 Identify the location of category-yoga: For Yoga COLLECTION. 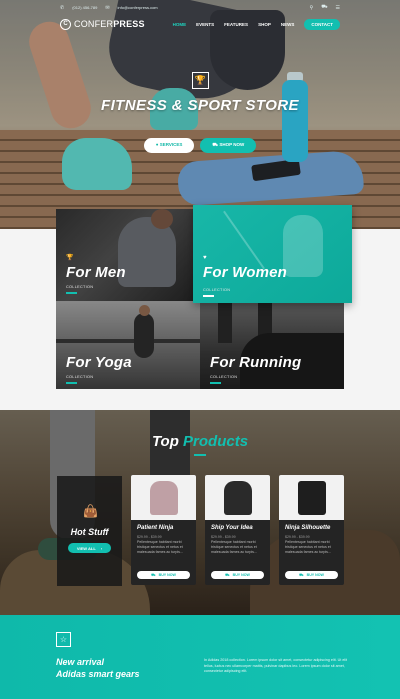
(128, 345).